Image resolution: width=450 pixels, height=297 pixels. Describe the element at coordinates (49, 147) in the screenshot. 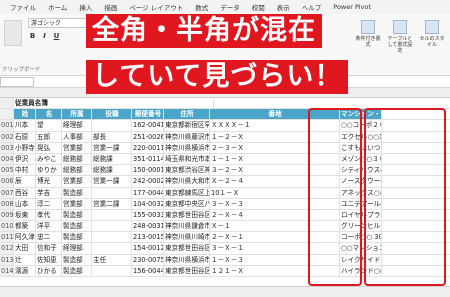

I see `table-cell: 晃弘` at that location.